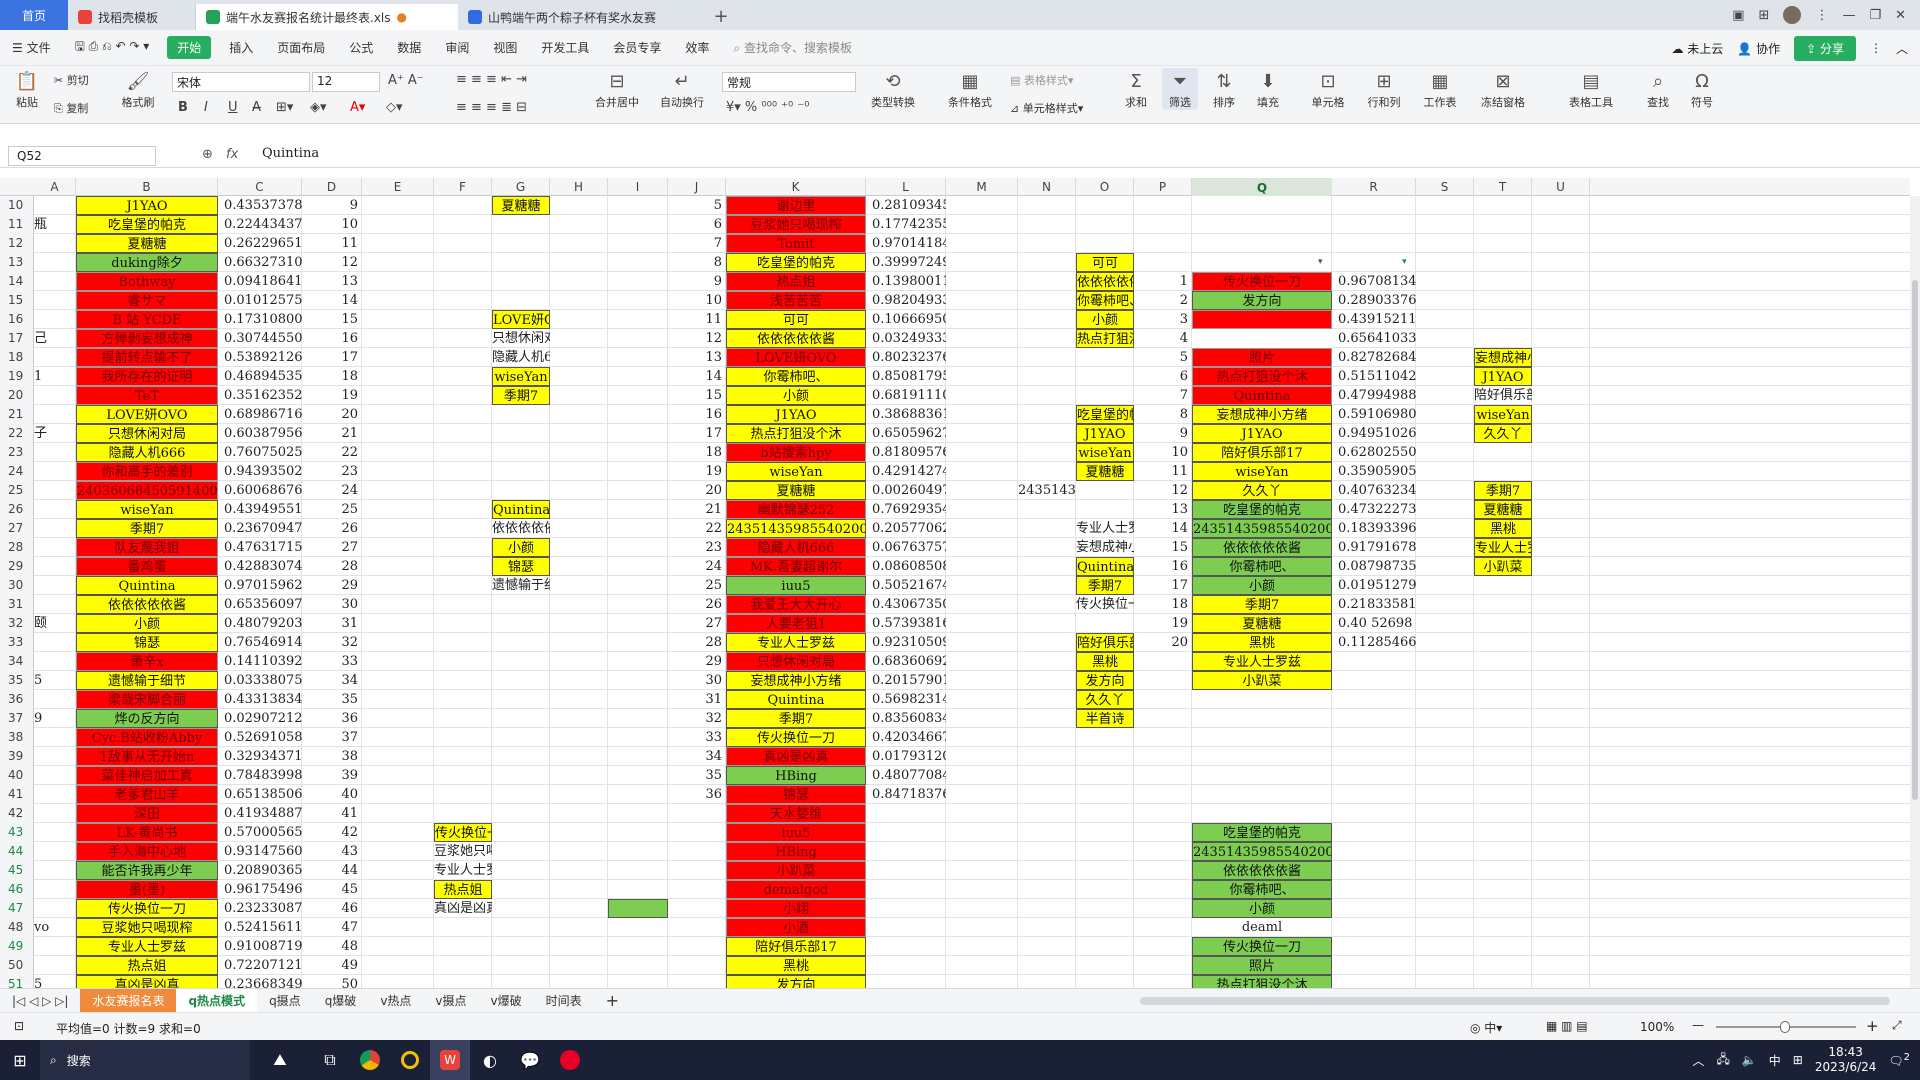  What do you see at coordinates (332, 357) in the screenshot?
I see `cell-d-index: 17` at bounding box center [332, 357].